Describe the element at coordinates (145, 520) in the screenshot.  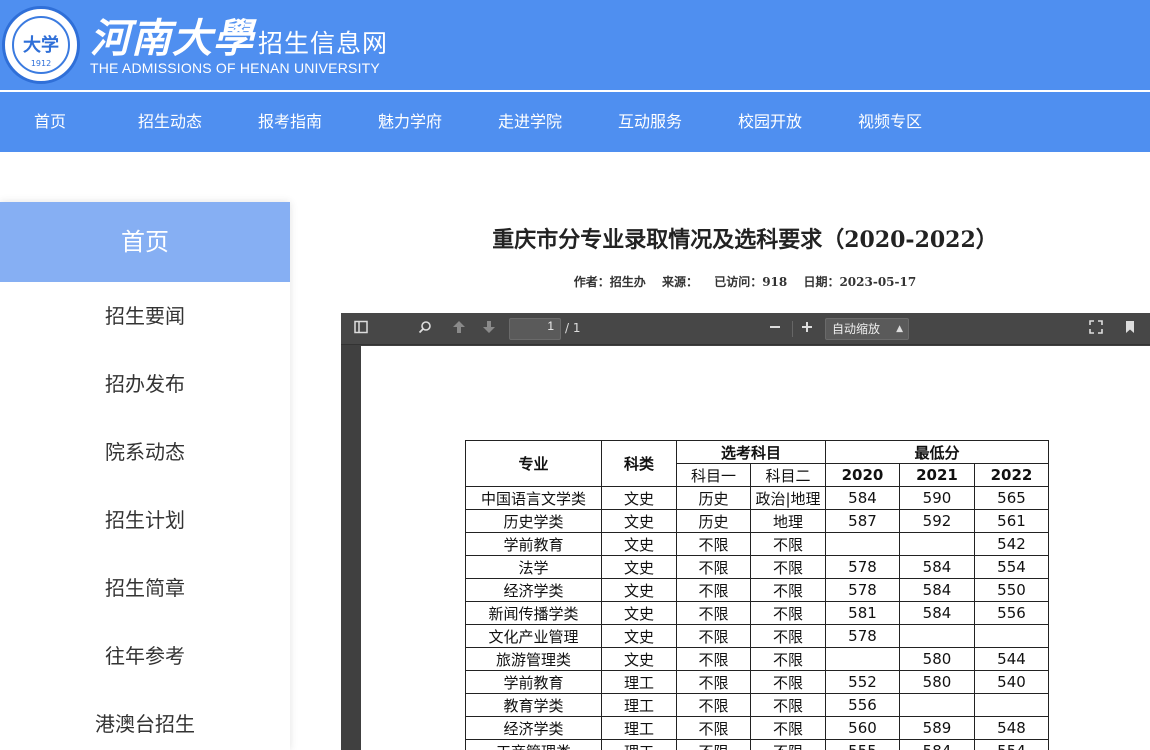
I see `sidebar-item-admission-plan: 招生计划` at that location.